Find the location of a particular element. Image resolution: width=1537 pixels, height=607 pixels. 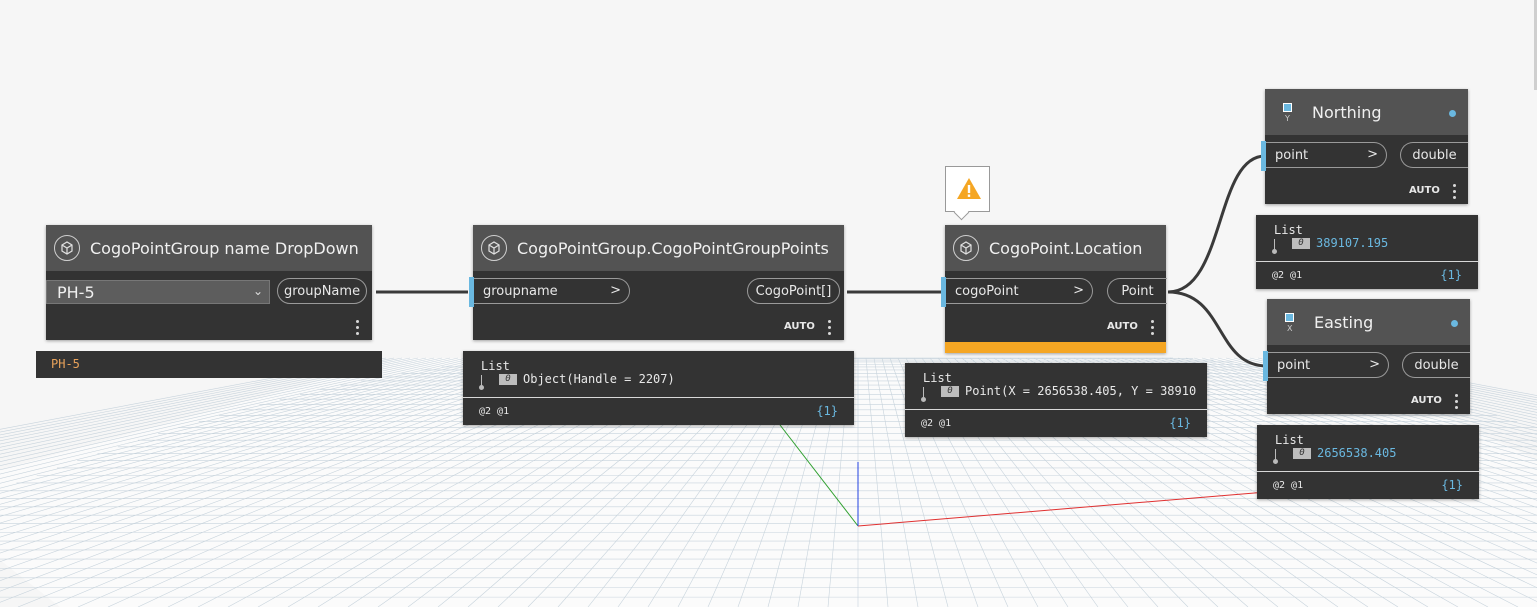

node-header: Y Northing is located at coordinates (1366, 112).